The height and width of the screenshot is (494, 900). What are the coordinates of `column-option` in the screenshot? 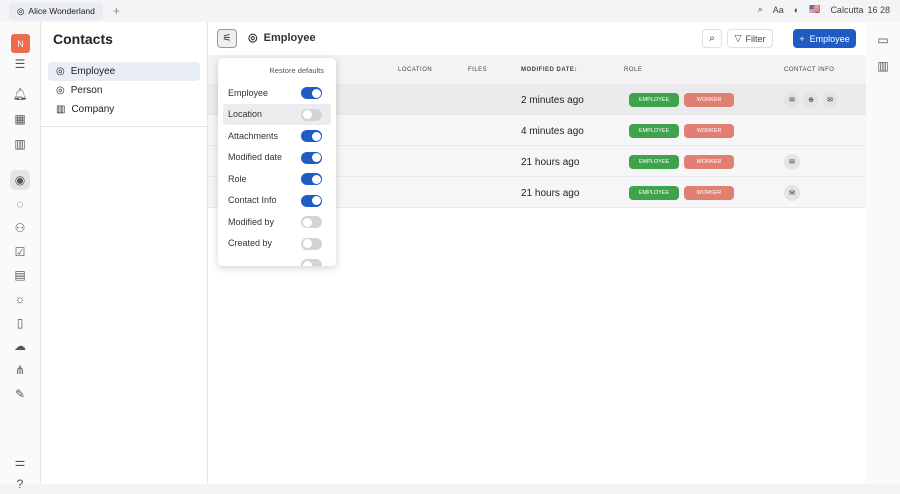 It's located at (277, 260).